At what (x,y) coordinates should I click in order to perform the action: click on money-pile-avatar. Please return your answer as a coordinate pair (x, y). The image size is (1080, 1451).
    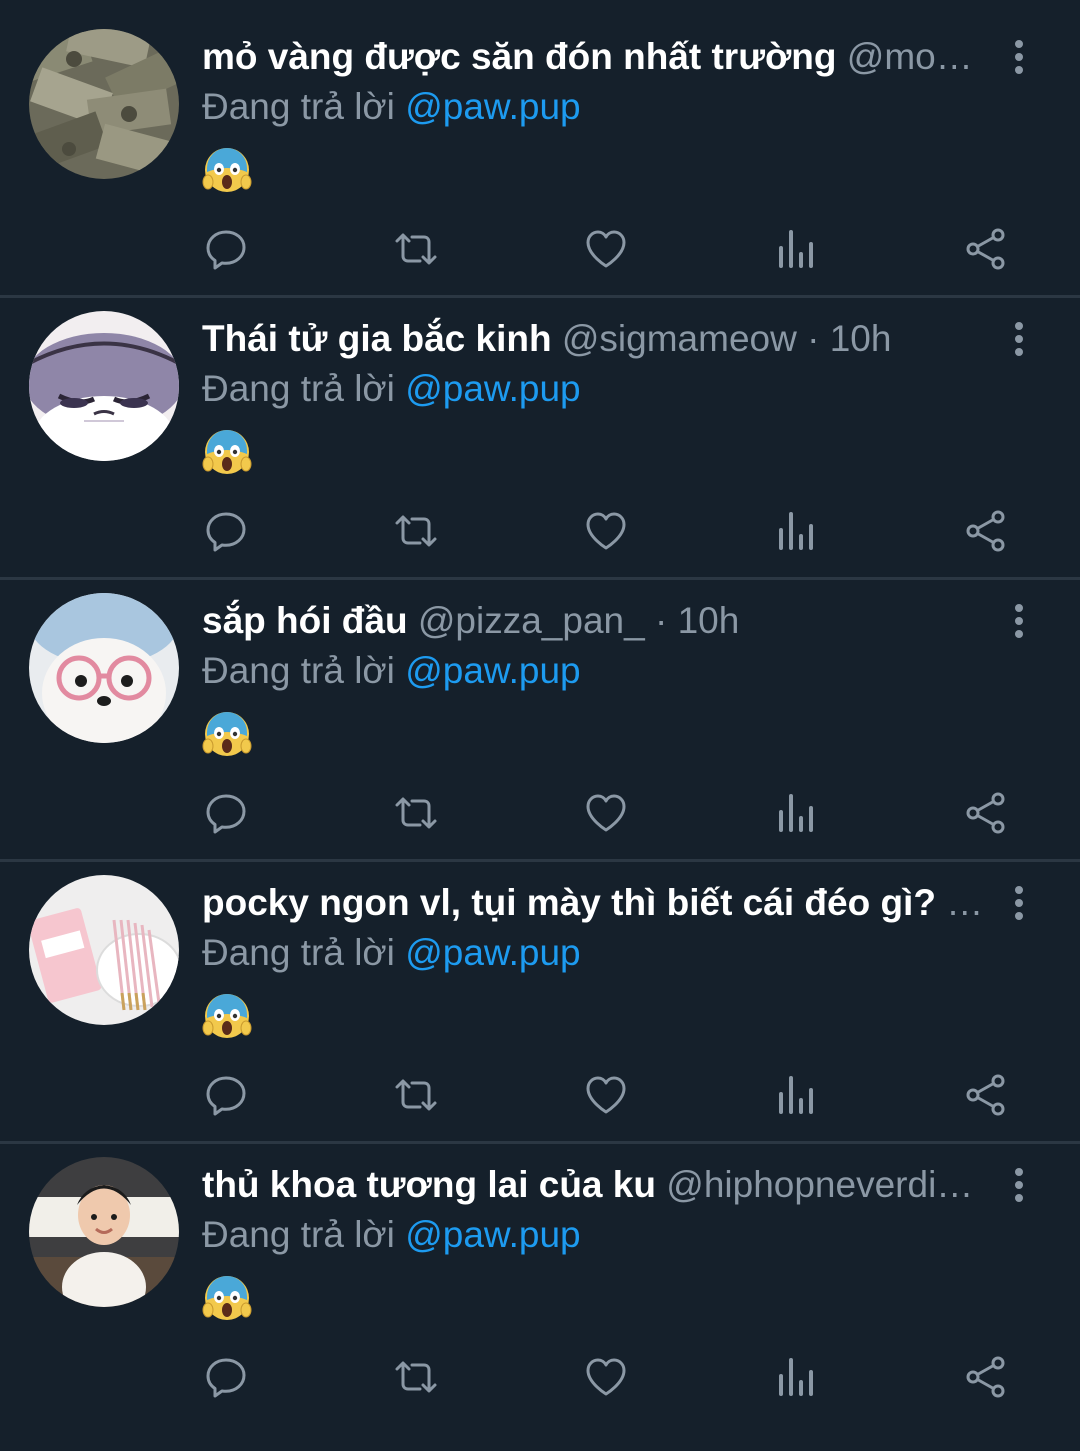
    Looking at the image, I should click on (104, 104).